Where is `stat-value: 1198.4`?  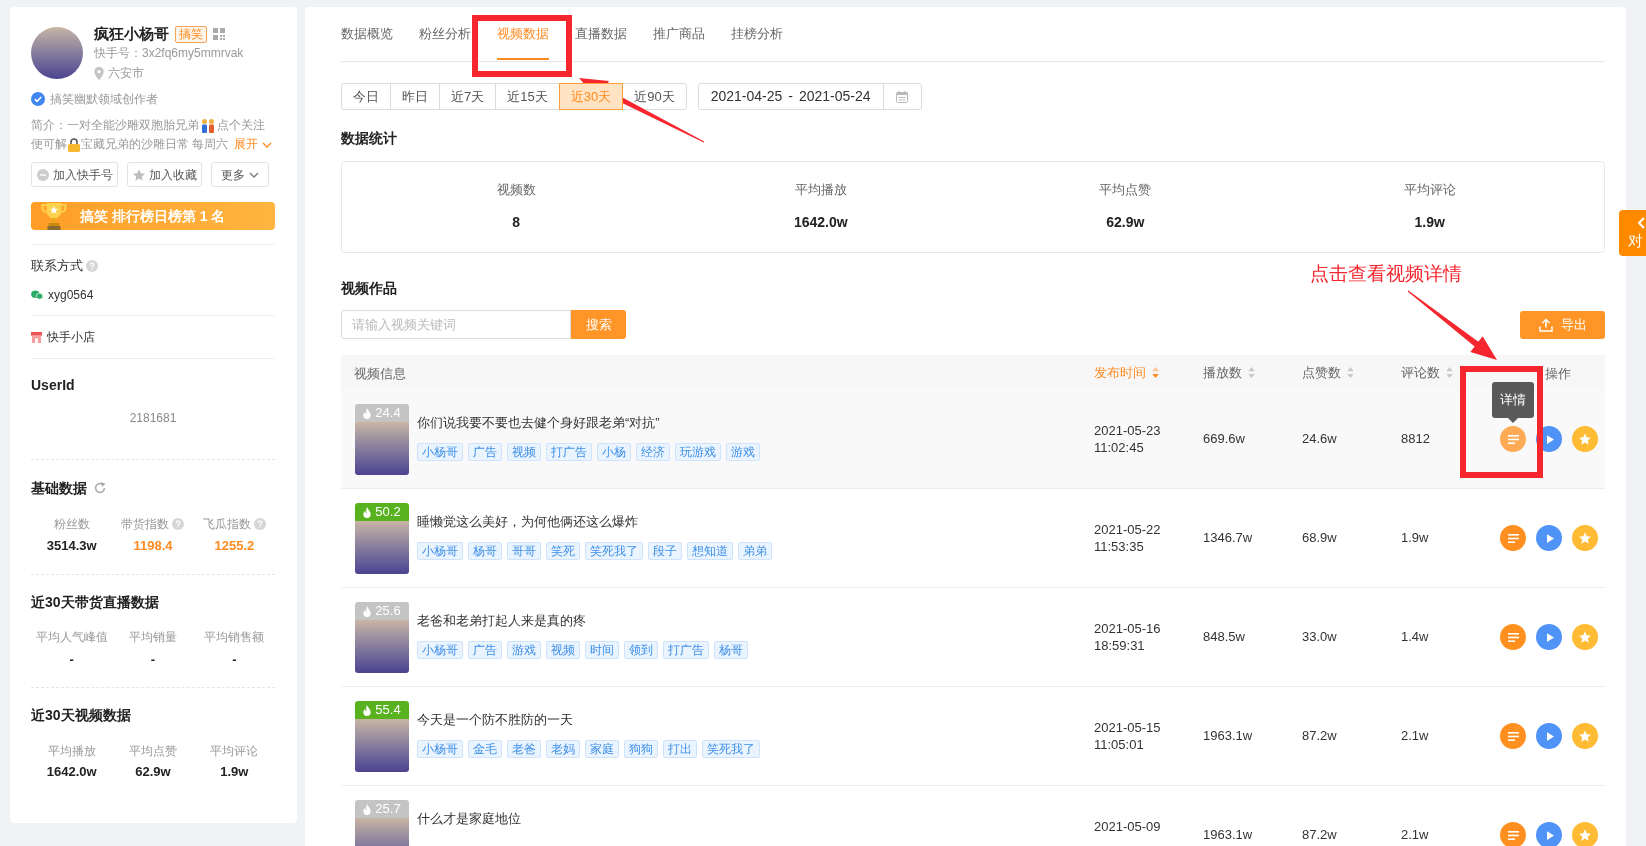 stat-value: 1198.4 is located at coordinates (153, 546).